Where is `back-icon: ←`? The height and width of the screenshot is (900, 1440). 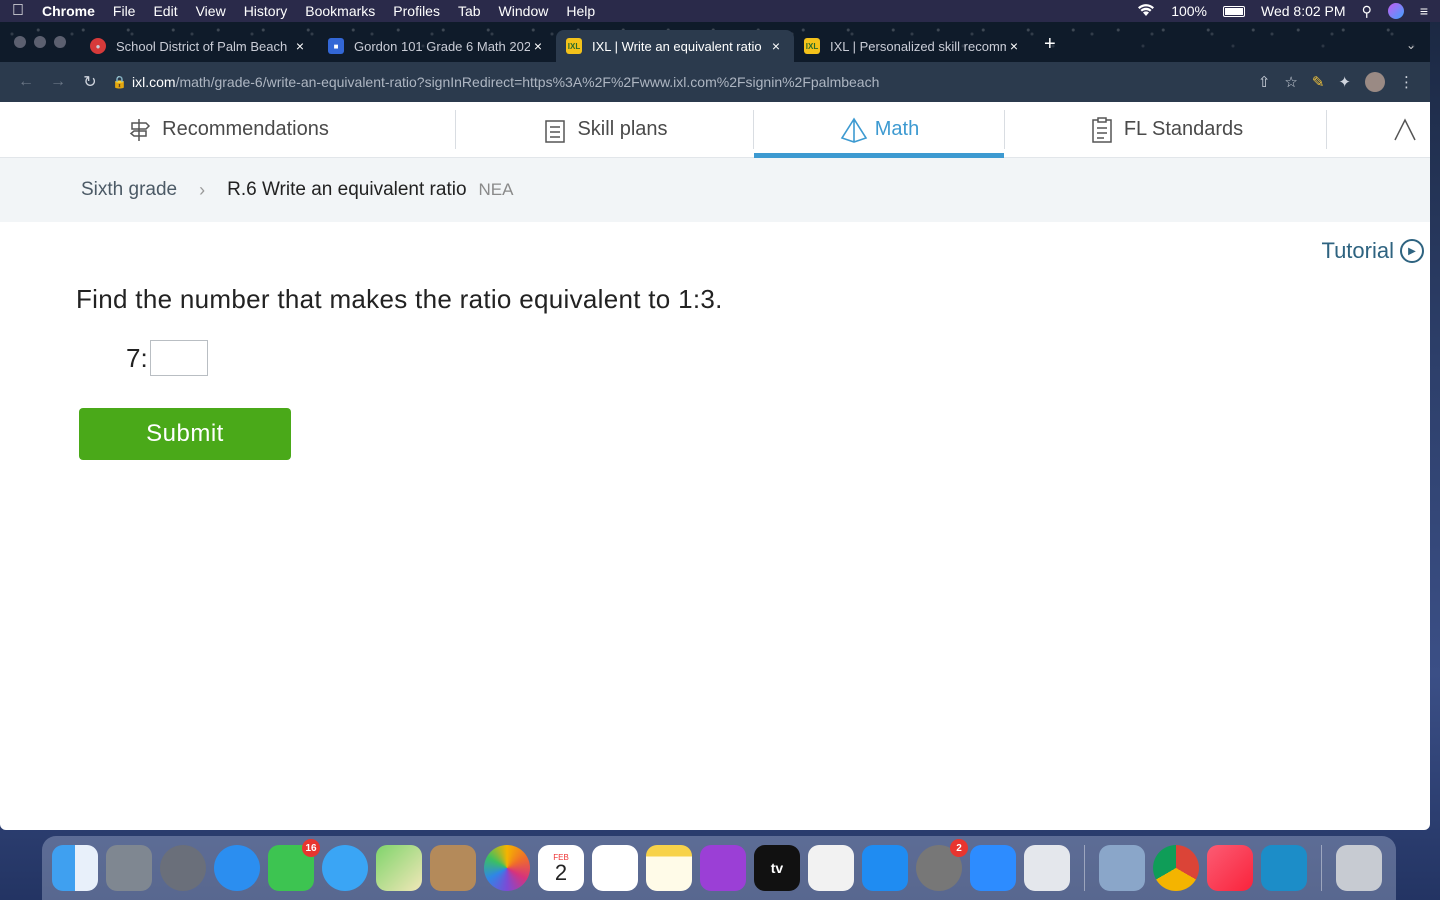
back-icon: ← is located at coordinates (26, 82).